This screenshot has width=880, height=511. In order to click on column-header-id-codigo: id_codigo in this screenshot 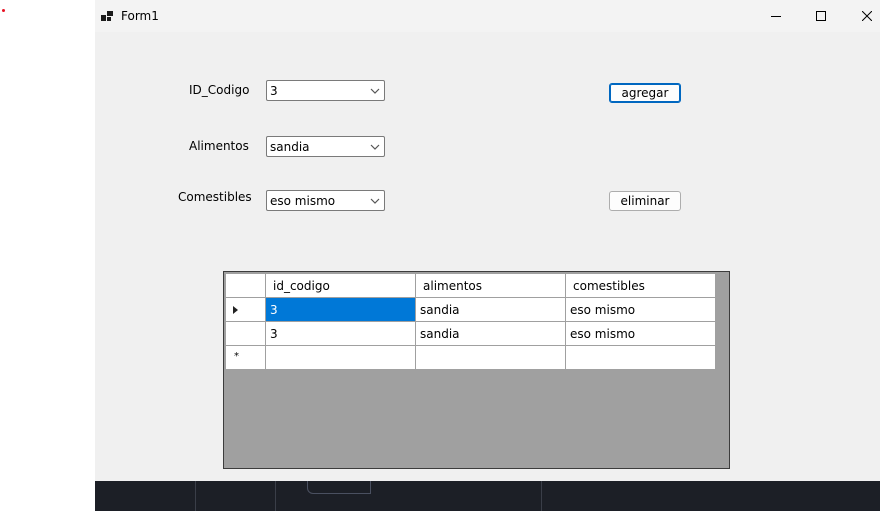, I will do `click(340, 285)`.